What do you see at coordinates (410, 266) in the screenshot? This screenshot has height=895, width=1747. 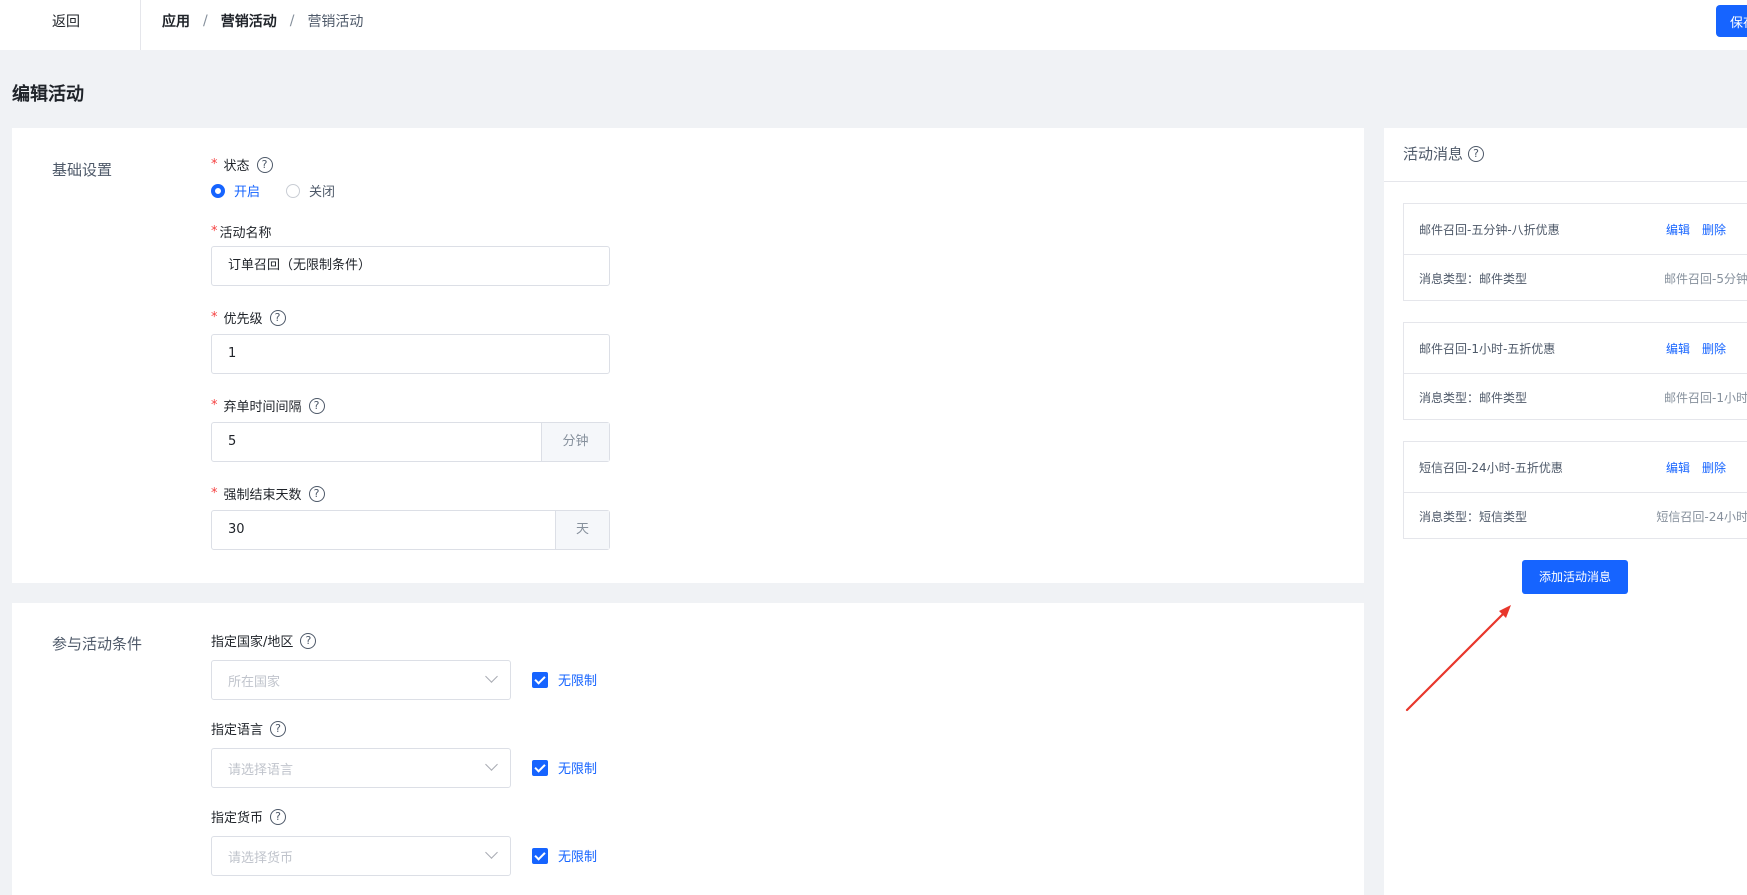 I see `activity-name-input: 订单召回（无限制条件）` at bounding box center [410, 266].